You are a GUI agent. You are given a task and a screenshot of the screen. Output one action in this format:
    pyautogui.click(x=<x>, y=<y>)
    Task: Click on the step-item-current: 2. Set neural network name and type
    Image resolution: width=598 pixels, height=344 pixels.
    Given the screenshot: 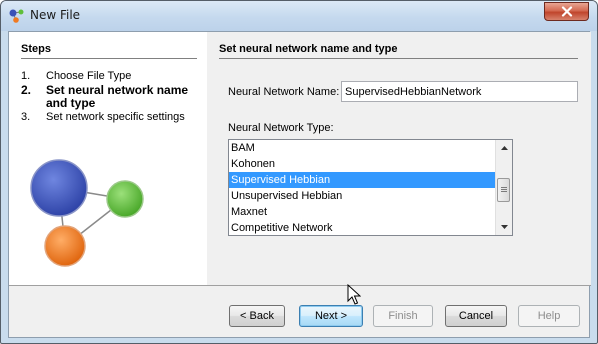 What is the action you would take?
    pyautogui.click(x=111, y=97)
    